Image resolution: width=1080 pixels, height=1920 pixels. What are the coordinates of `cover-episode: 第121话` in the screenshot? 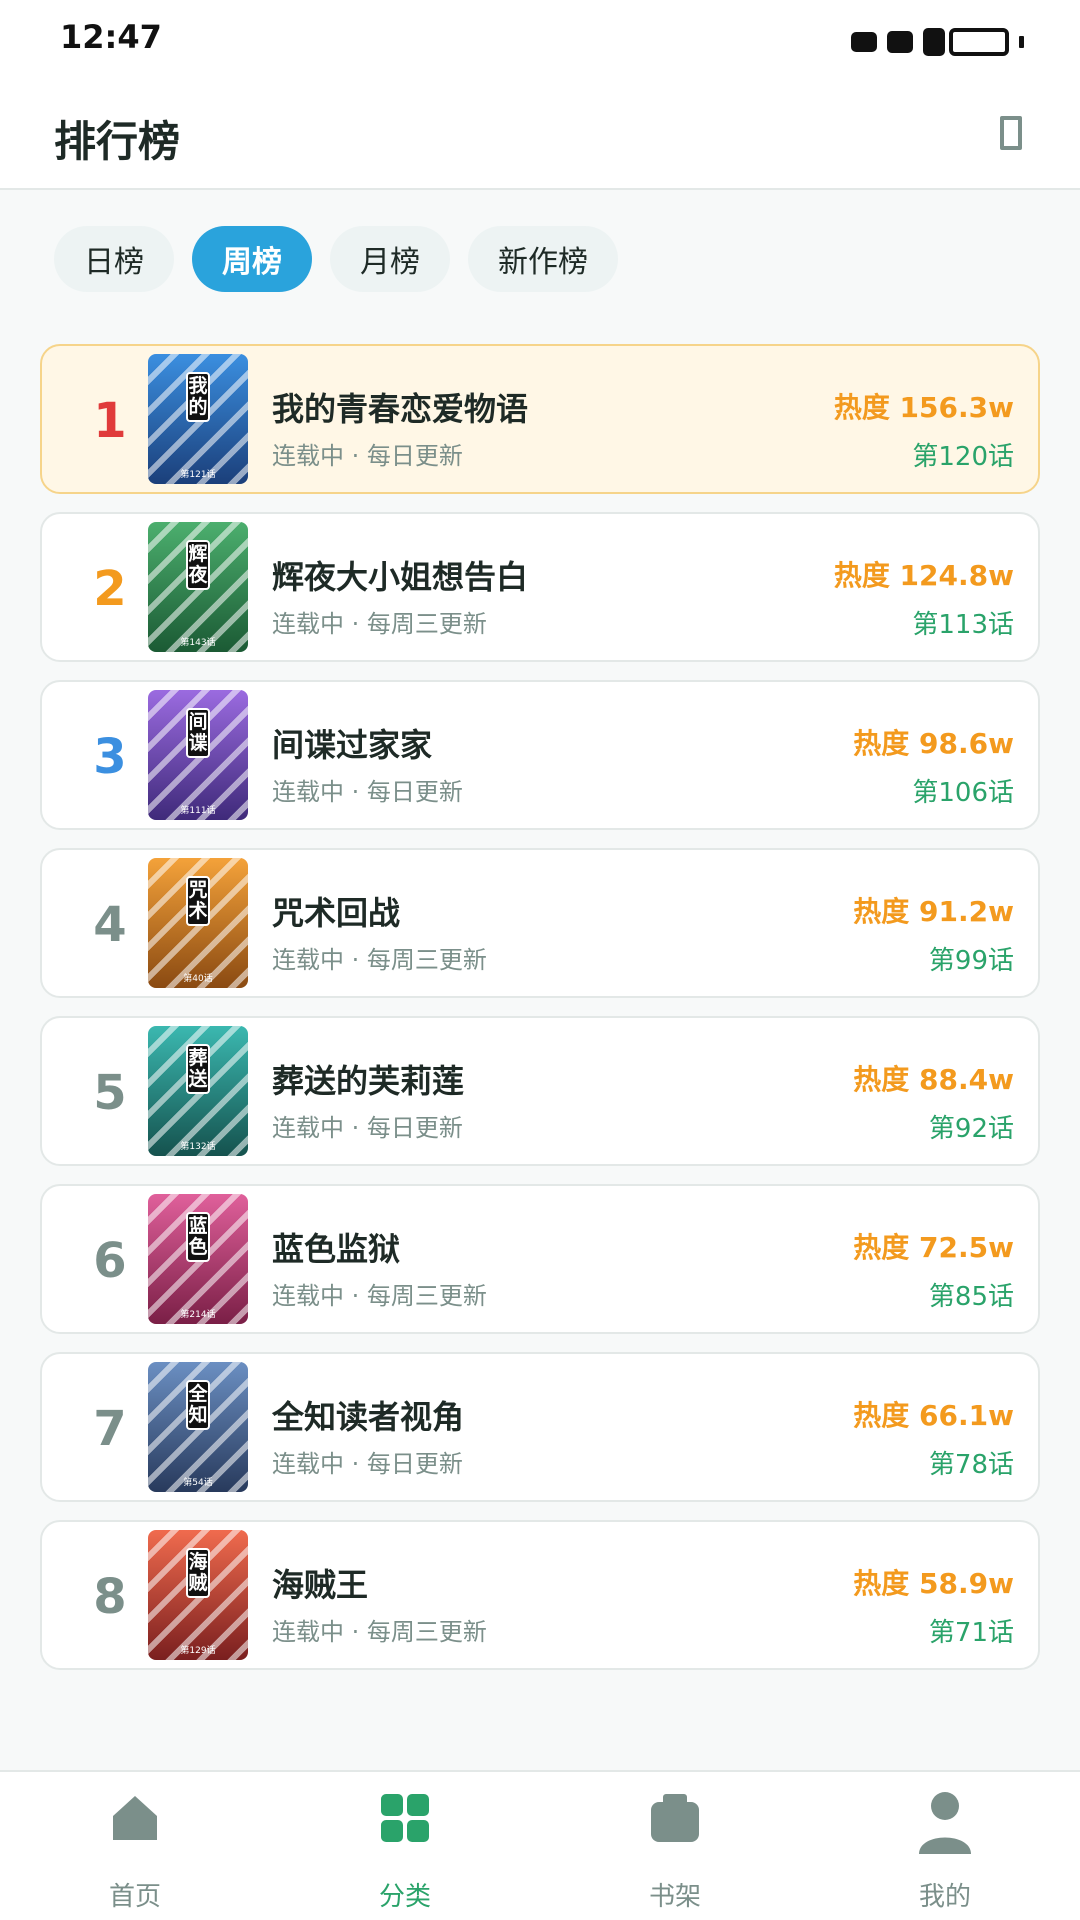 It's located at (198, 475).